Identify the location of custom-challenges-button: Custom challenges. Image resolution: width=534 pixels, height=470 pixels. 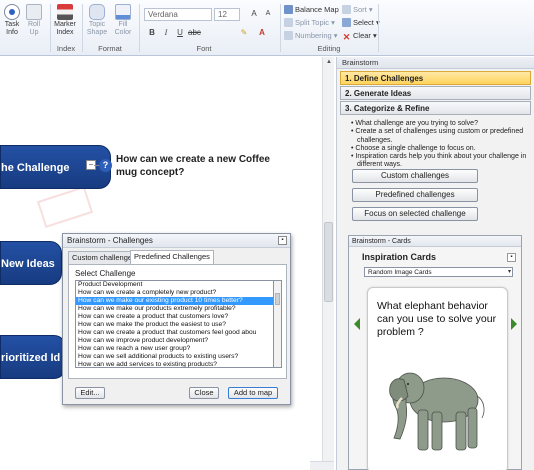
(415, 176).